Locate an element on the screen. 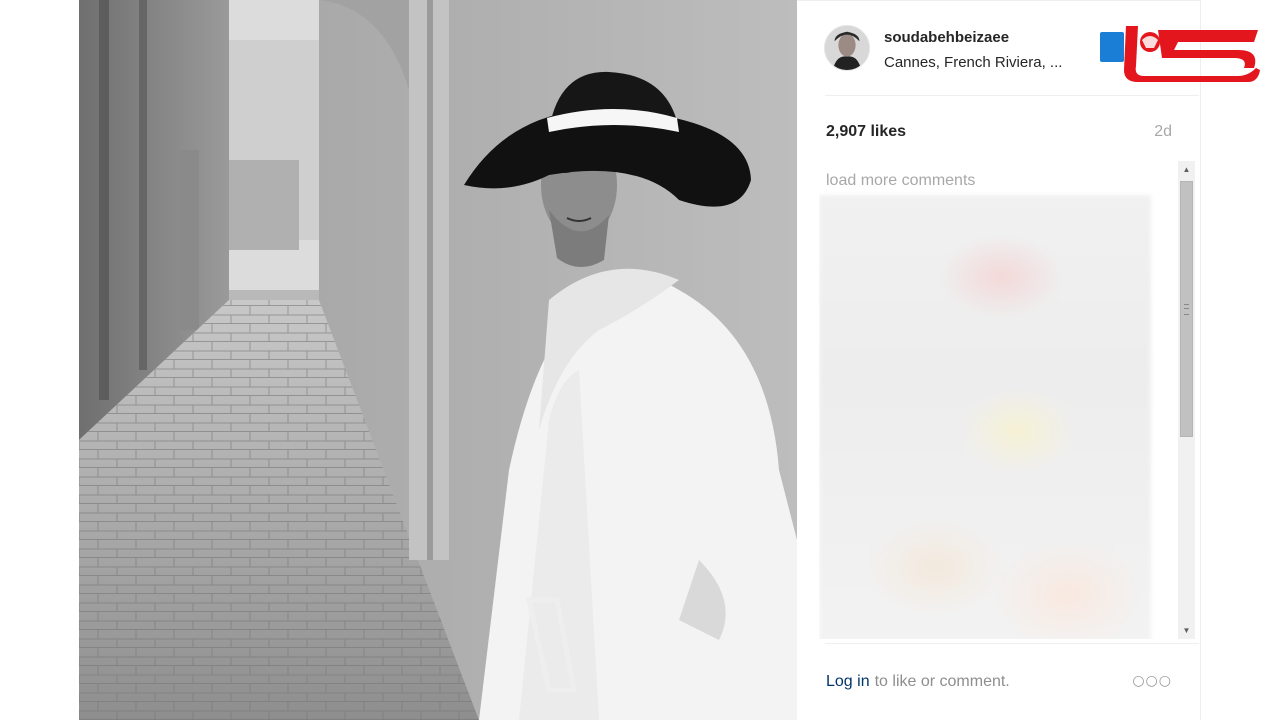 The width and height of the screenshot is (1280, 720). scroll-up-icon: ▲ is located at coordinates (1186, 169).